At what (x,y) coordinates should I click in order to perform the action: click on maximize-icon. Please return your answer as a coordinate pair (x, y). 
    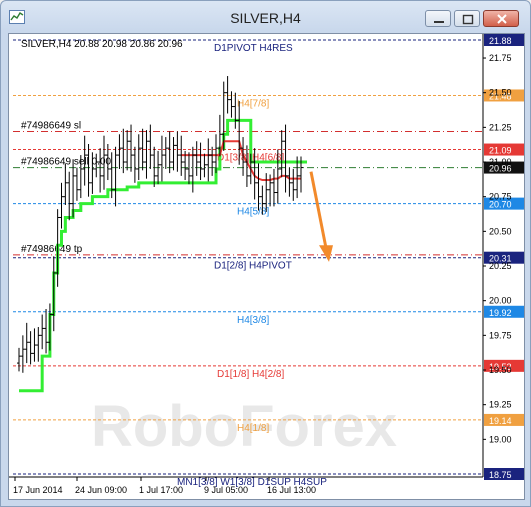
    Looking at the image, I should click on (468, 19).